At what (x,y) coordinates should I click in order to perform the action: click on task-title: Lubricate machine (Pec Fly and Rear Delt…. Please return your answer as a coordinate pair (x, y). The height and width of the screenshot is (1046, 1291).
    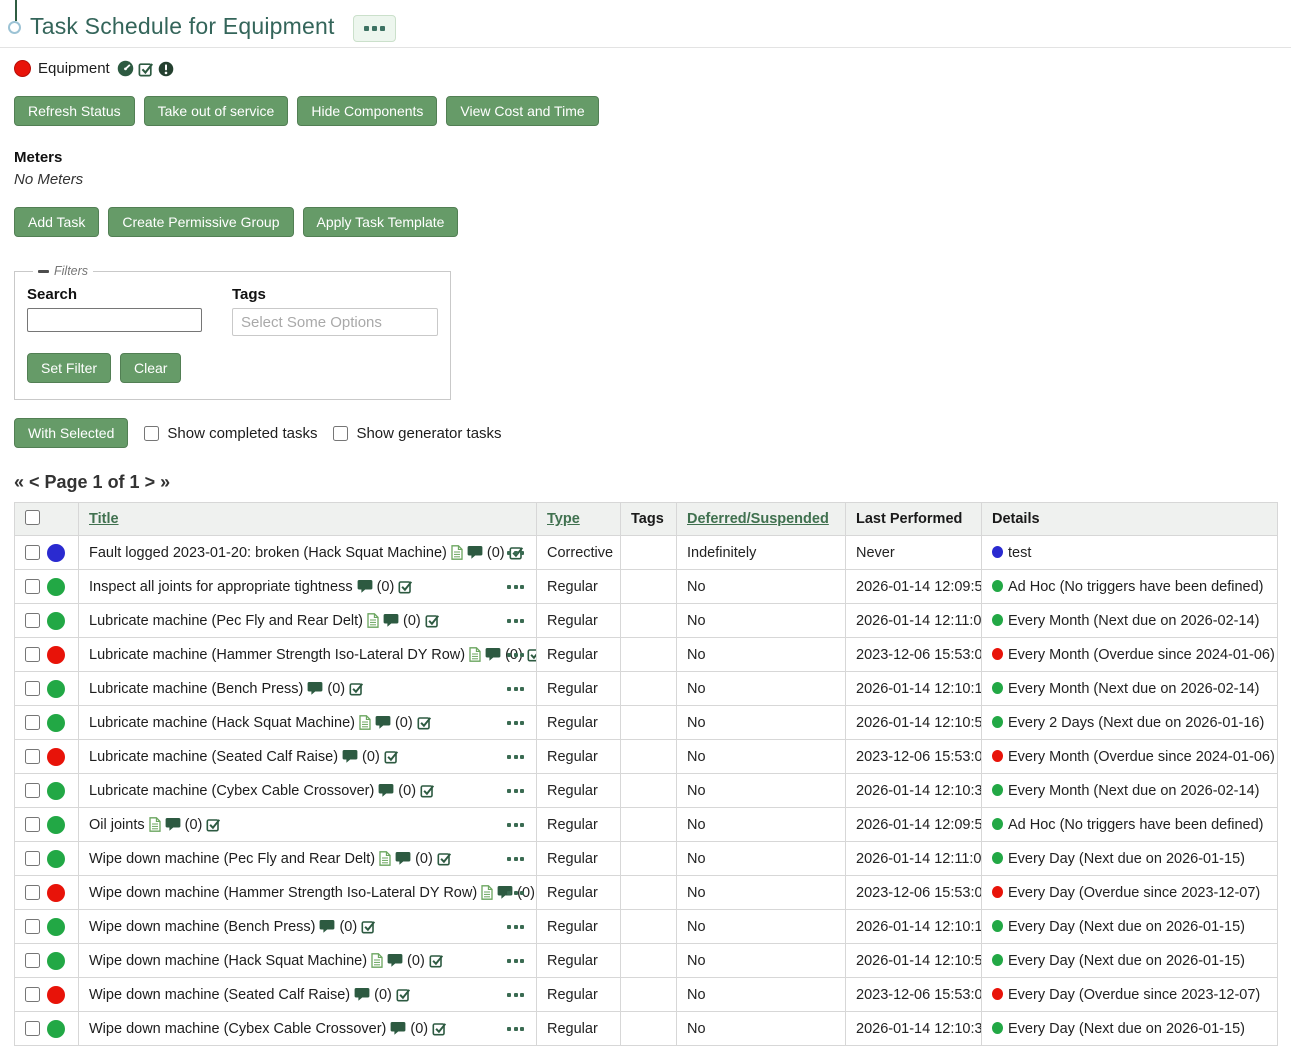
    Looking at the image, I should click on (226, 621).